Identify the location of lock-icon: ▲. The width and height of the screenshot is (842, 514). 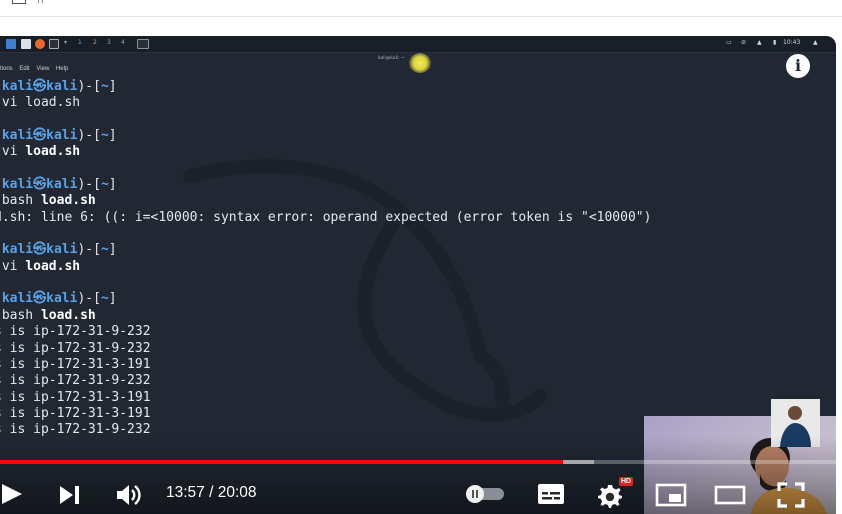
(815, 42).